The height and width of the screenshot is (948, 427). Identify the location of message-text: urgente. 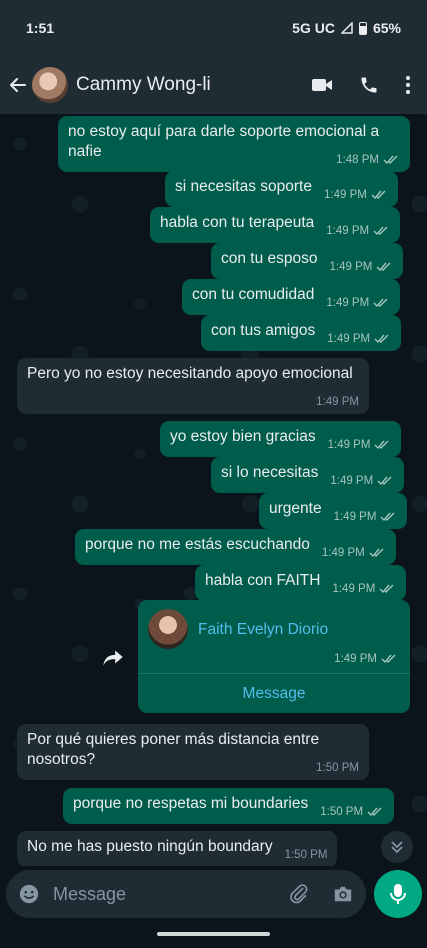
(295, 508).